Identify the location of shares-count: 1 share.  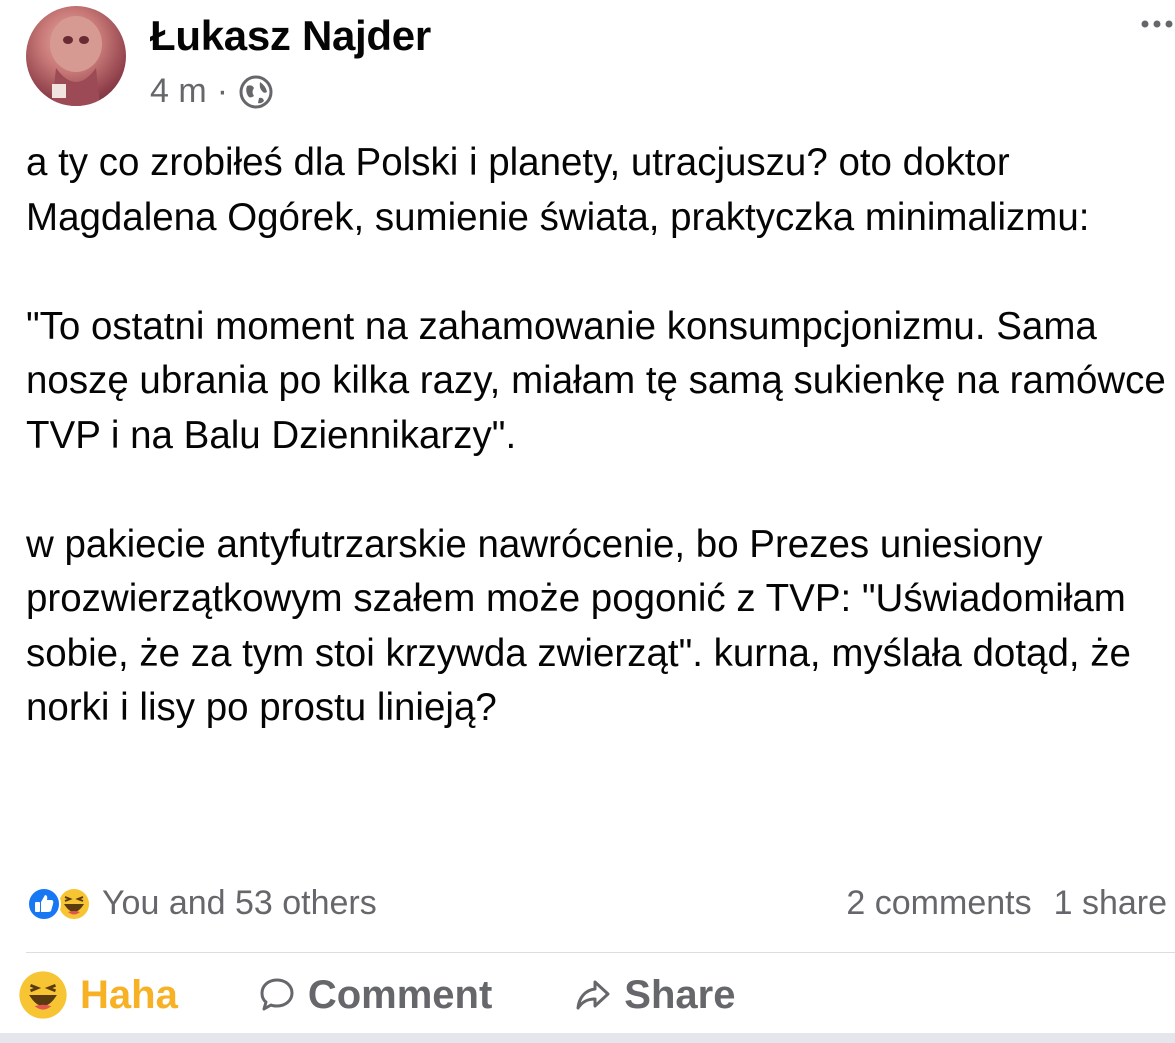
(1110, 903).